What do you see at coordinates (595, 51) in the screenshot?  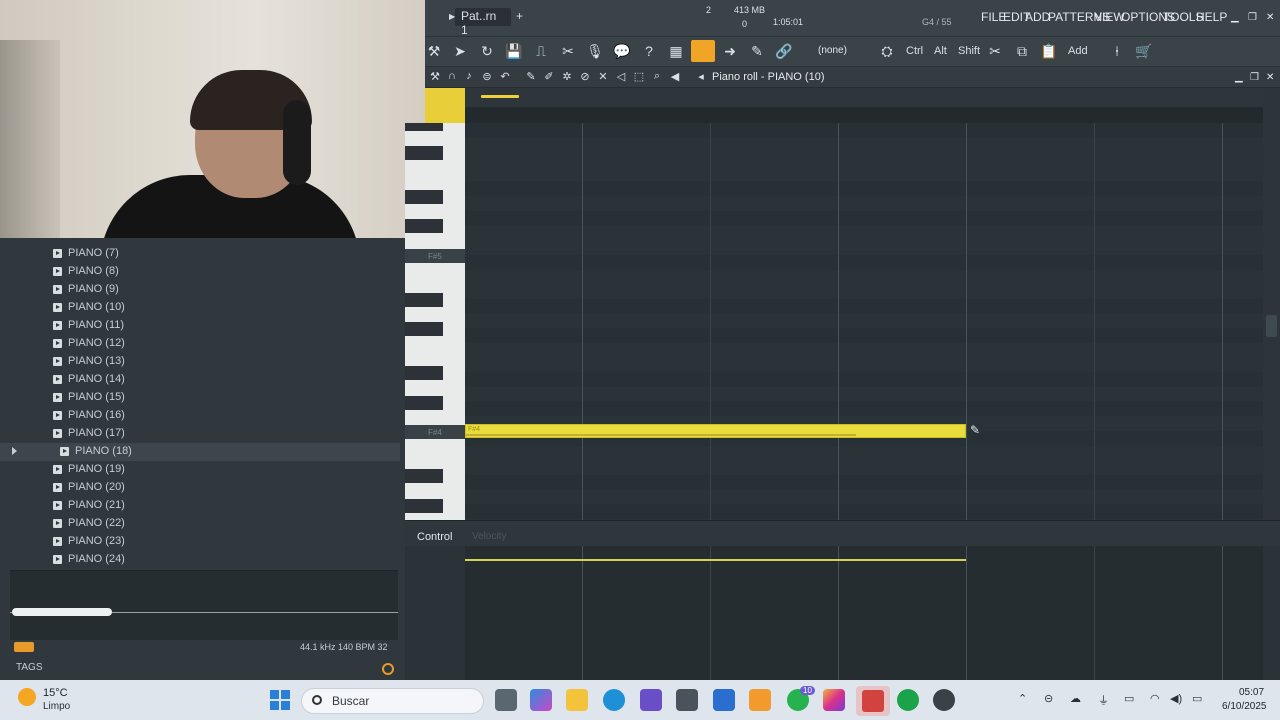 I see `microphone-icon: 🎙` at bounding box center [595, 51].